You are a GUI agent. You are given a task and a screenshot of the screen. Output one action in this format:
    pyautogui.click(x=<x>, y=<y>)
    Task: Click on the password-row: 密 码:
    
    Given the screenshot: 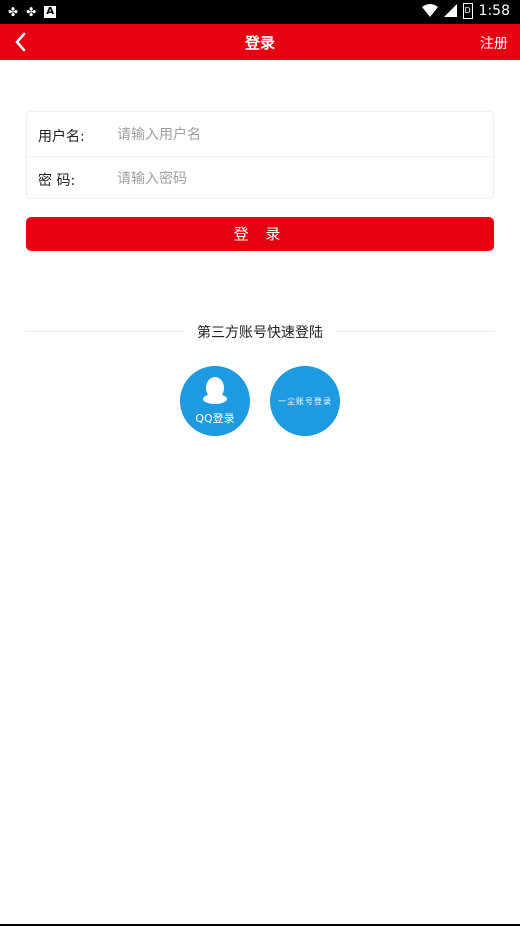 What is the action you would take?
    pyautogui.click(x=260, y=178)
    